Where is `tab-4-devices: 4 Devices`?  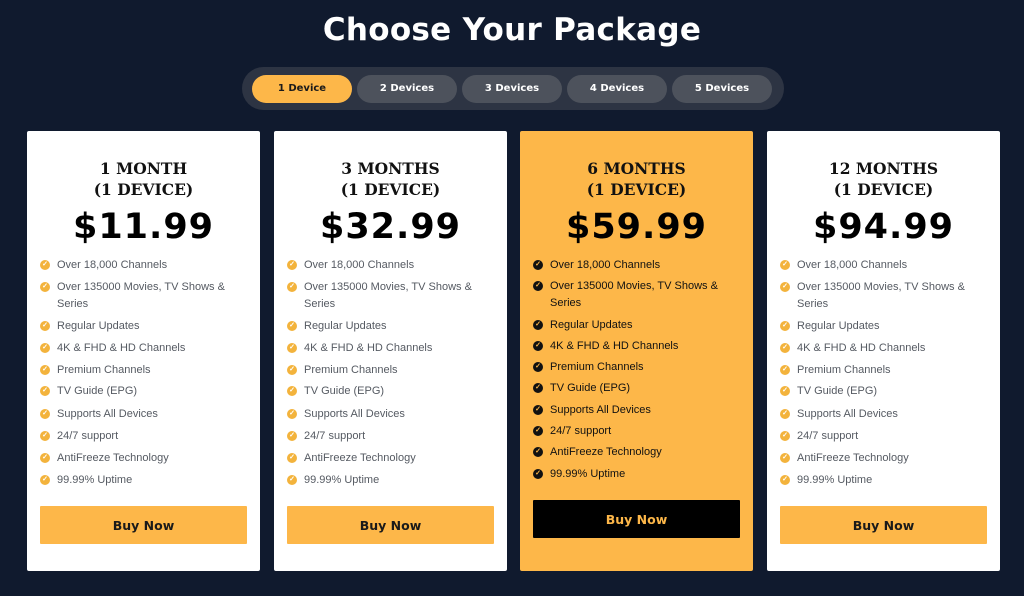
tab-4-devices: 4 Devices is located at coordinates (617, 88).